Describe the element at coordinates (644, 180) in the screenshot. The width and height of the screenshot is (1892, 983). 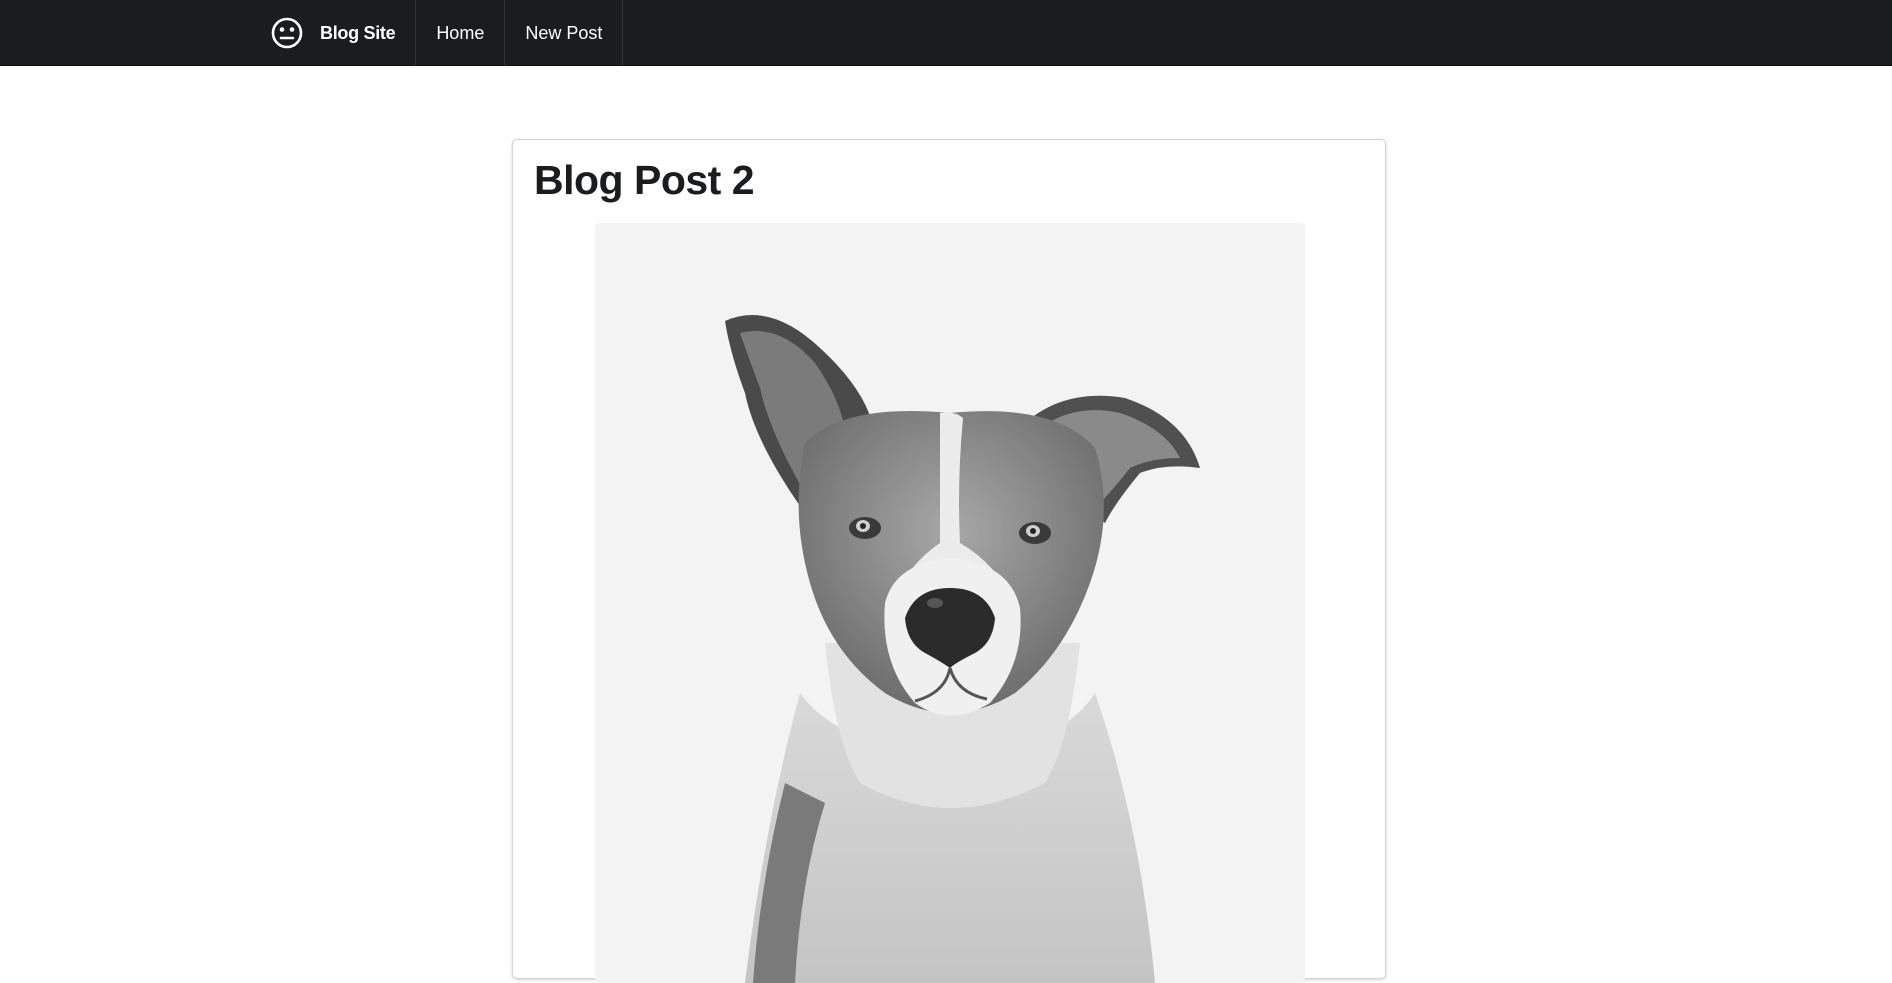
I see `post-title: Blog Post 2` at that location.